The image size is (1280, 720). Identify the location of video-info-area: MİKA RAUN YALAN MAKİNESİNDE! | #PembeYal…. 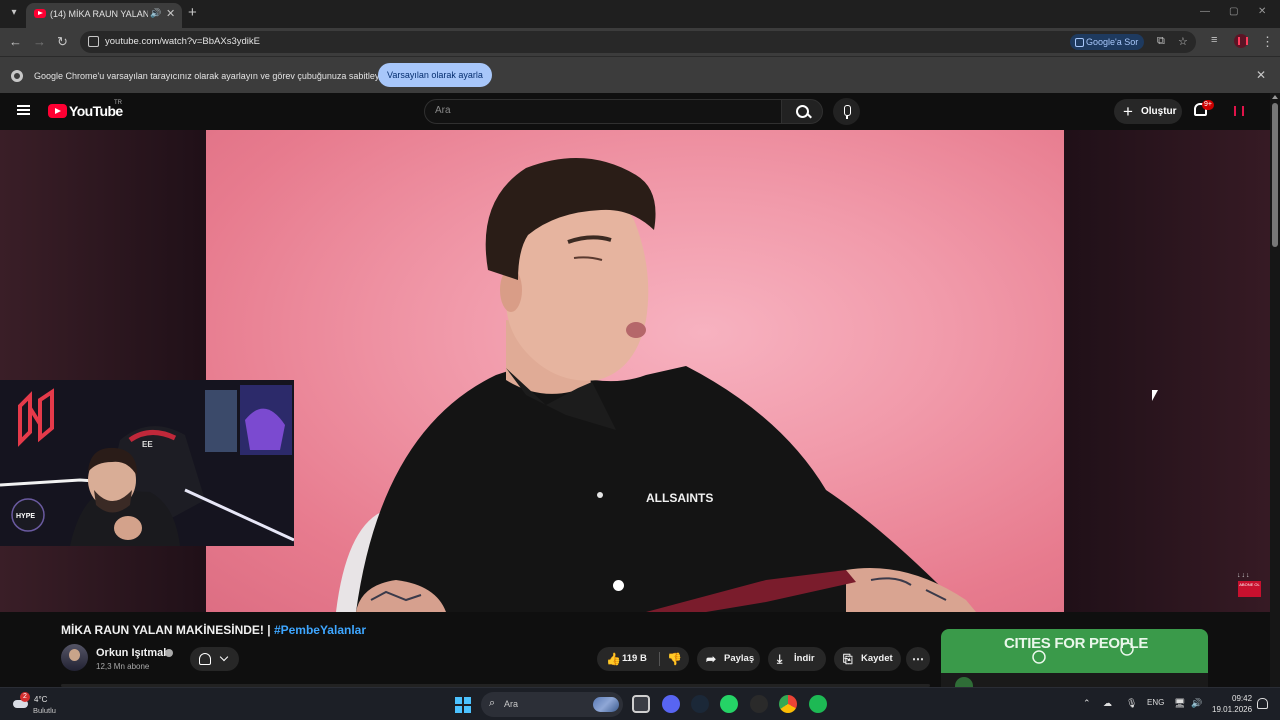
(635, 649).